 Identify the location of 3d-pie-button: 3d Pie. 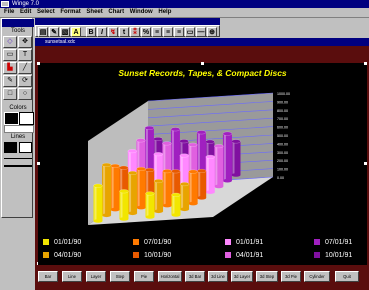
(291, 276).